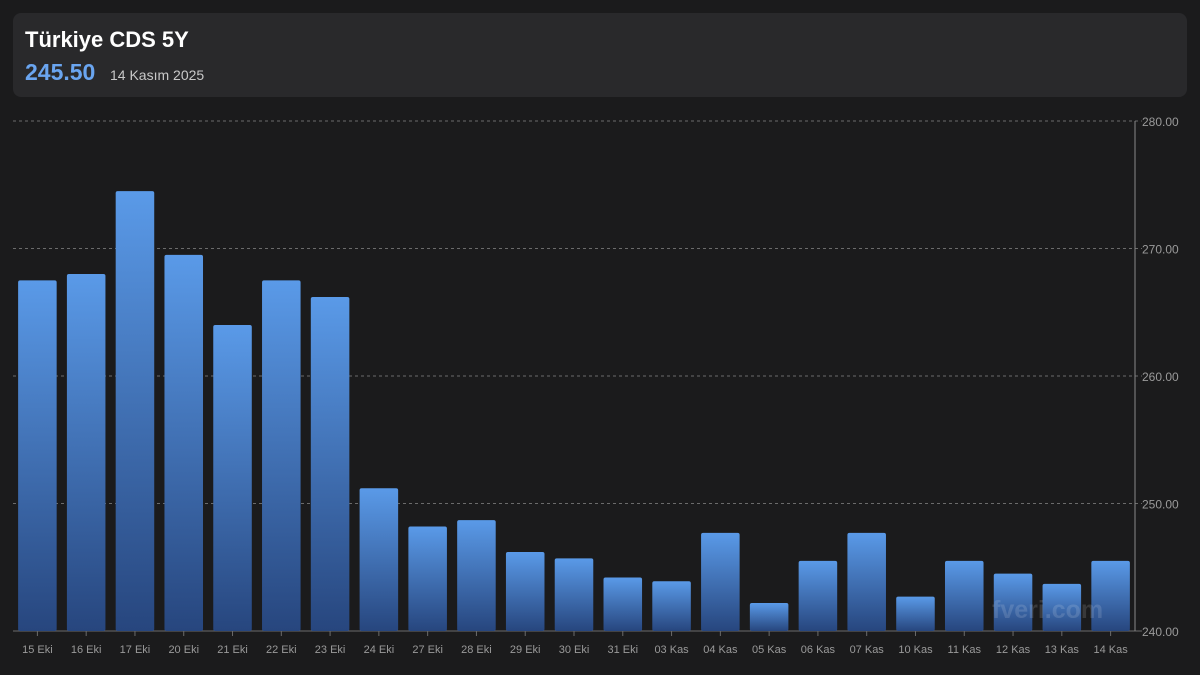  Describe the element at coordinates (769, 650) in the screenshot. I see `x-tick-label: 05 Kas` at that location.